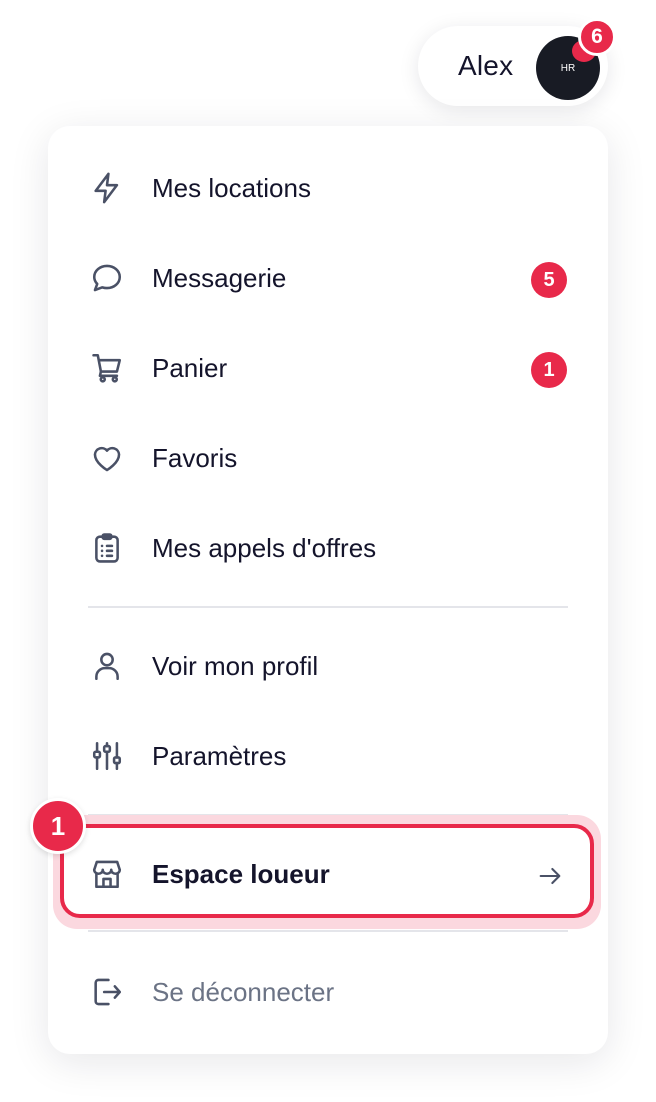 This screenshot has width=656, height=1102. I want to click on menu-item-label: Favoris, so click(195, 458).